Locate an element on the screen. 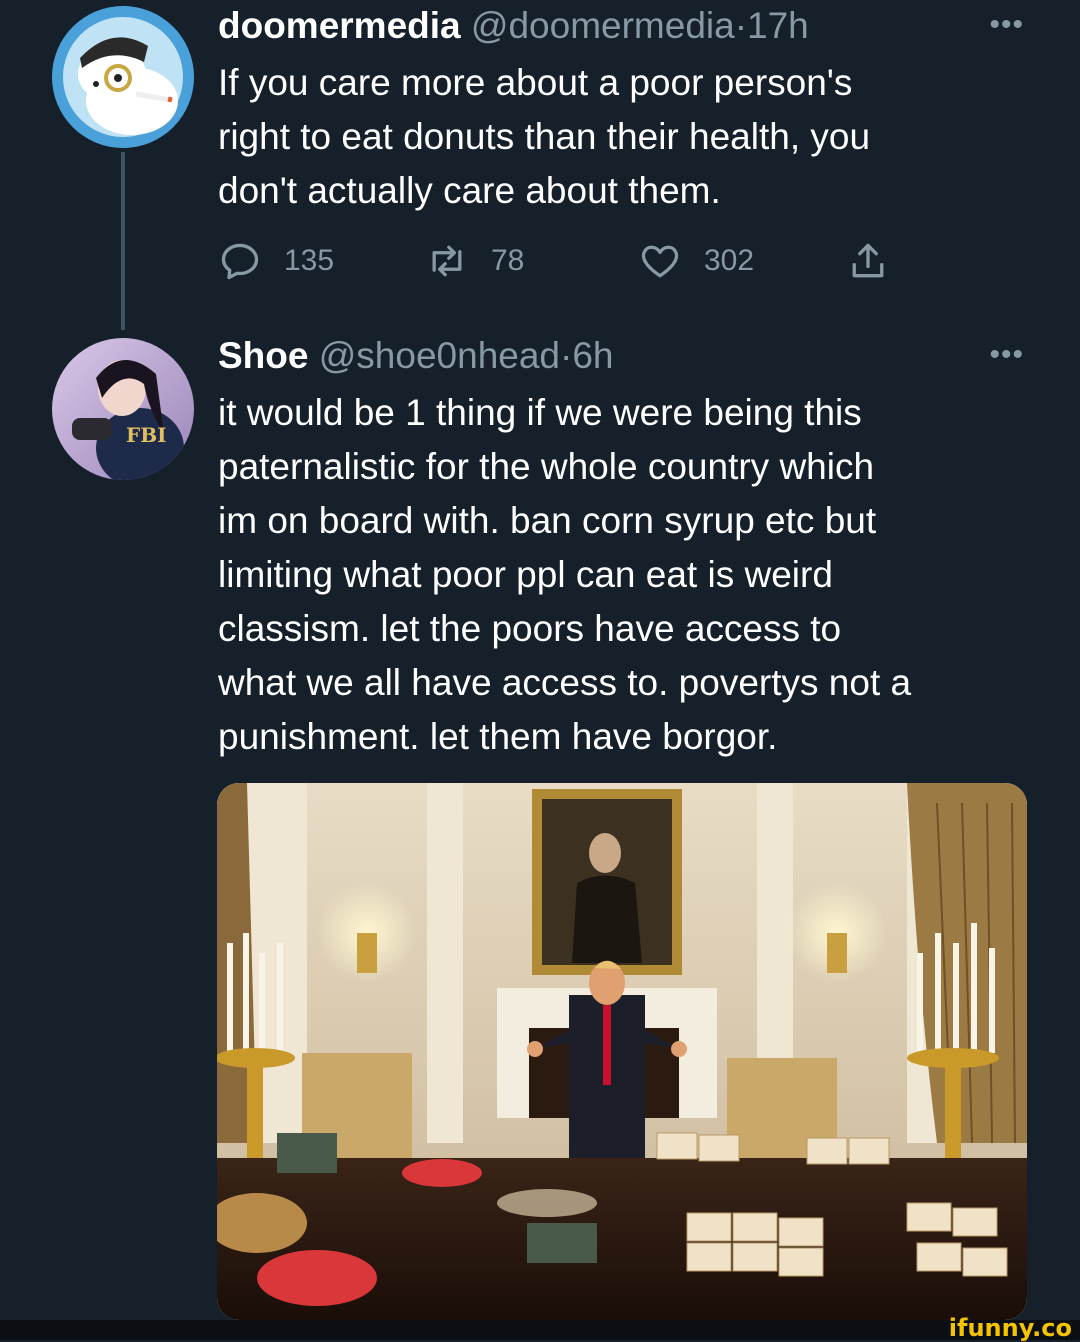 This screenshot has height=1342, width=1080. heart-icon is located at coordinates (660, 261).